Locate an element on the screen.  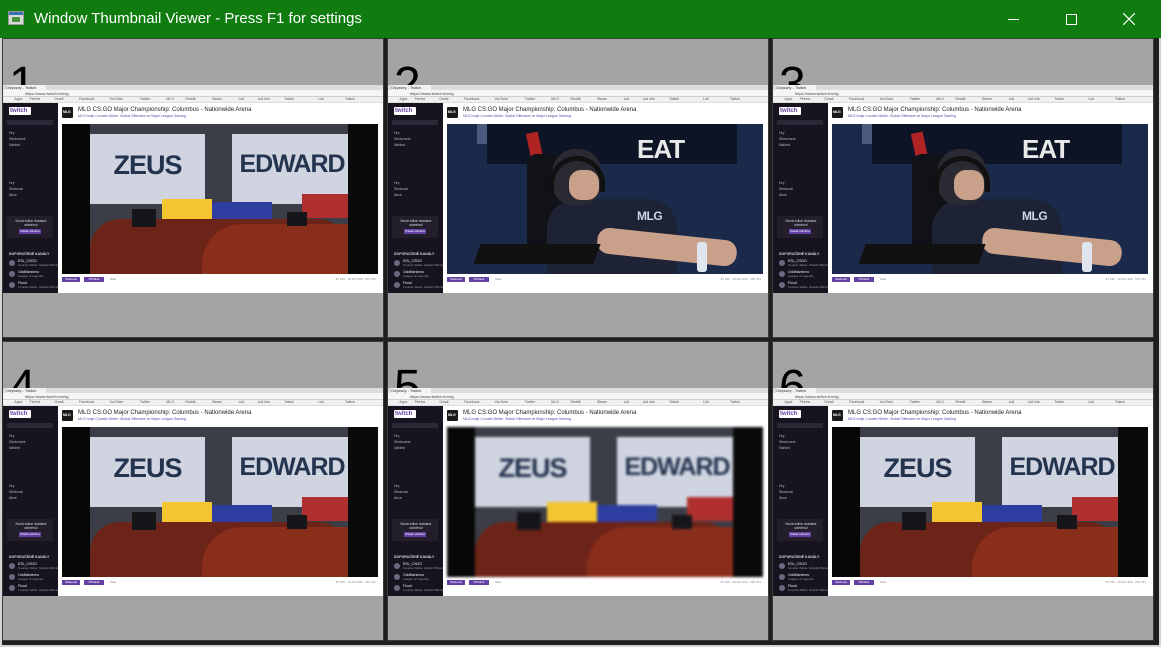
subscribe-button: Přihlásit is located at coordinates (864, 279).